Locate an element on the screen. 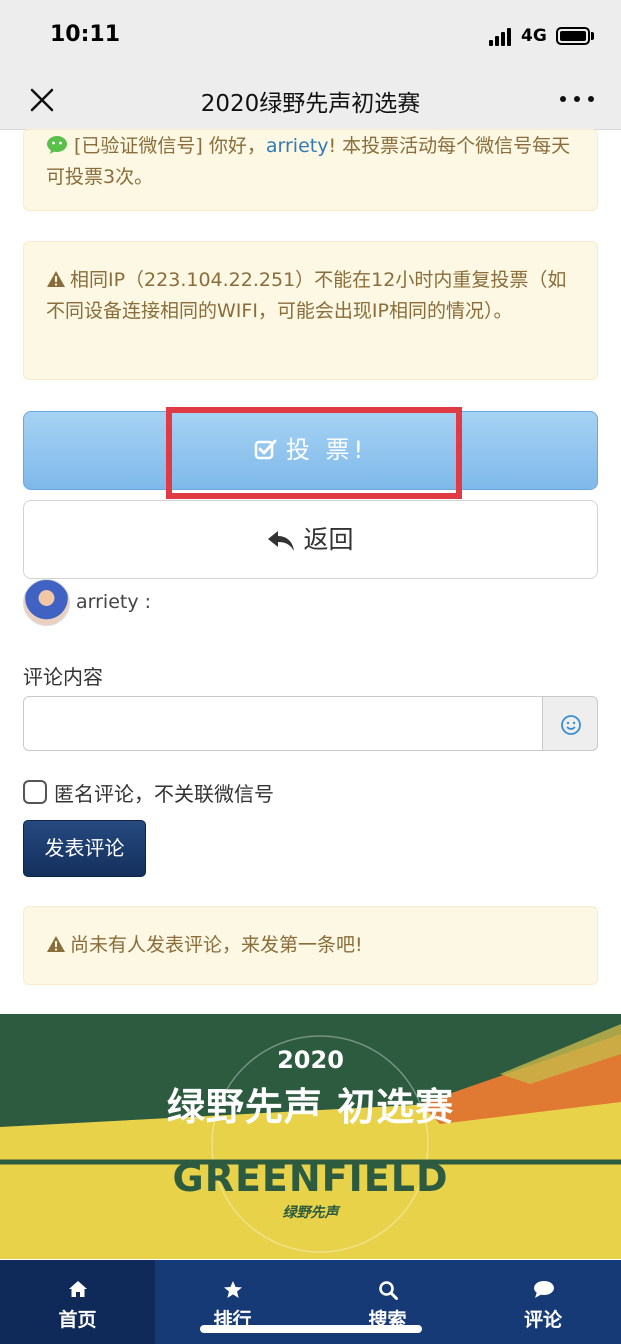 Image resolution: width=621 pixels, height=1344 pixels. anonymous-label: 匿名评论，不关联微信号 is located at coordinates (164, 794).